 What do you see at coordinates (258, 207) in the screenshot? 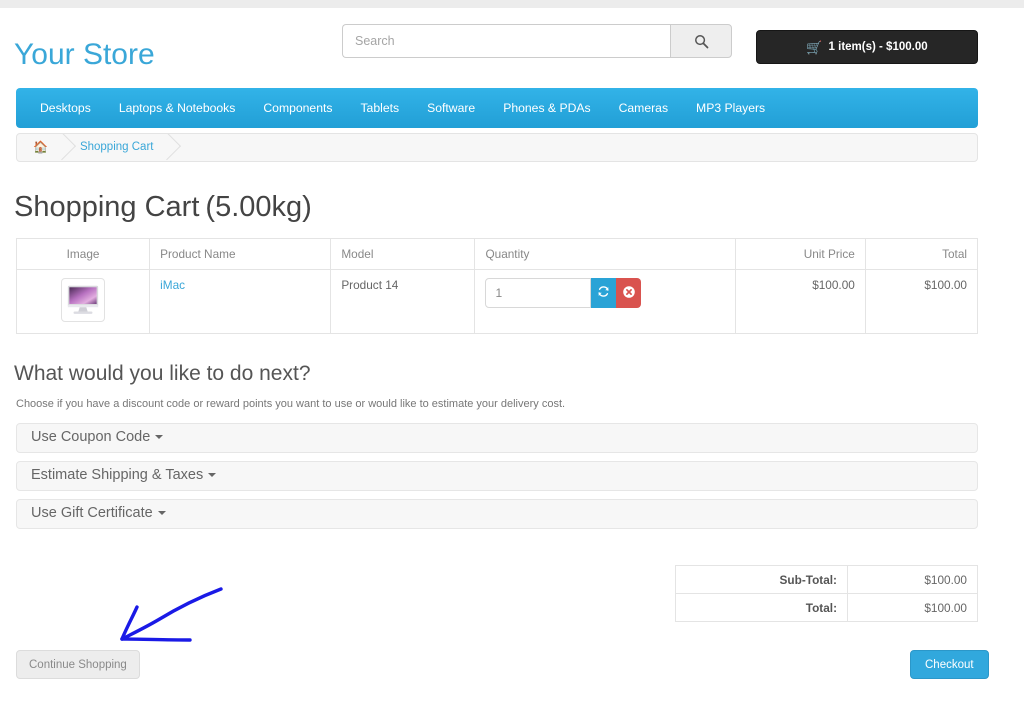
I see `page-title-weight: (5.00kg)` at bounding box center [258, 207].